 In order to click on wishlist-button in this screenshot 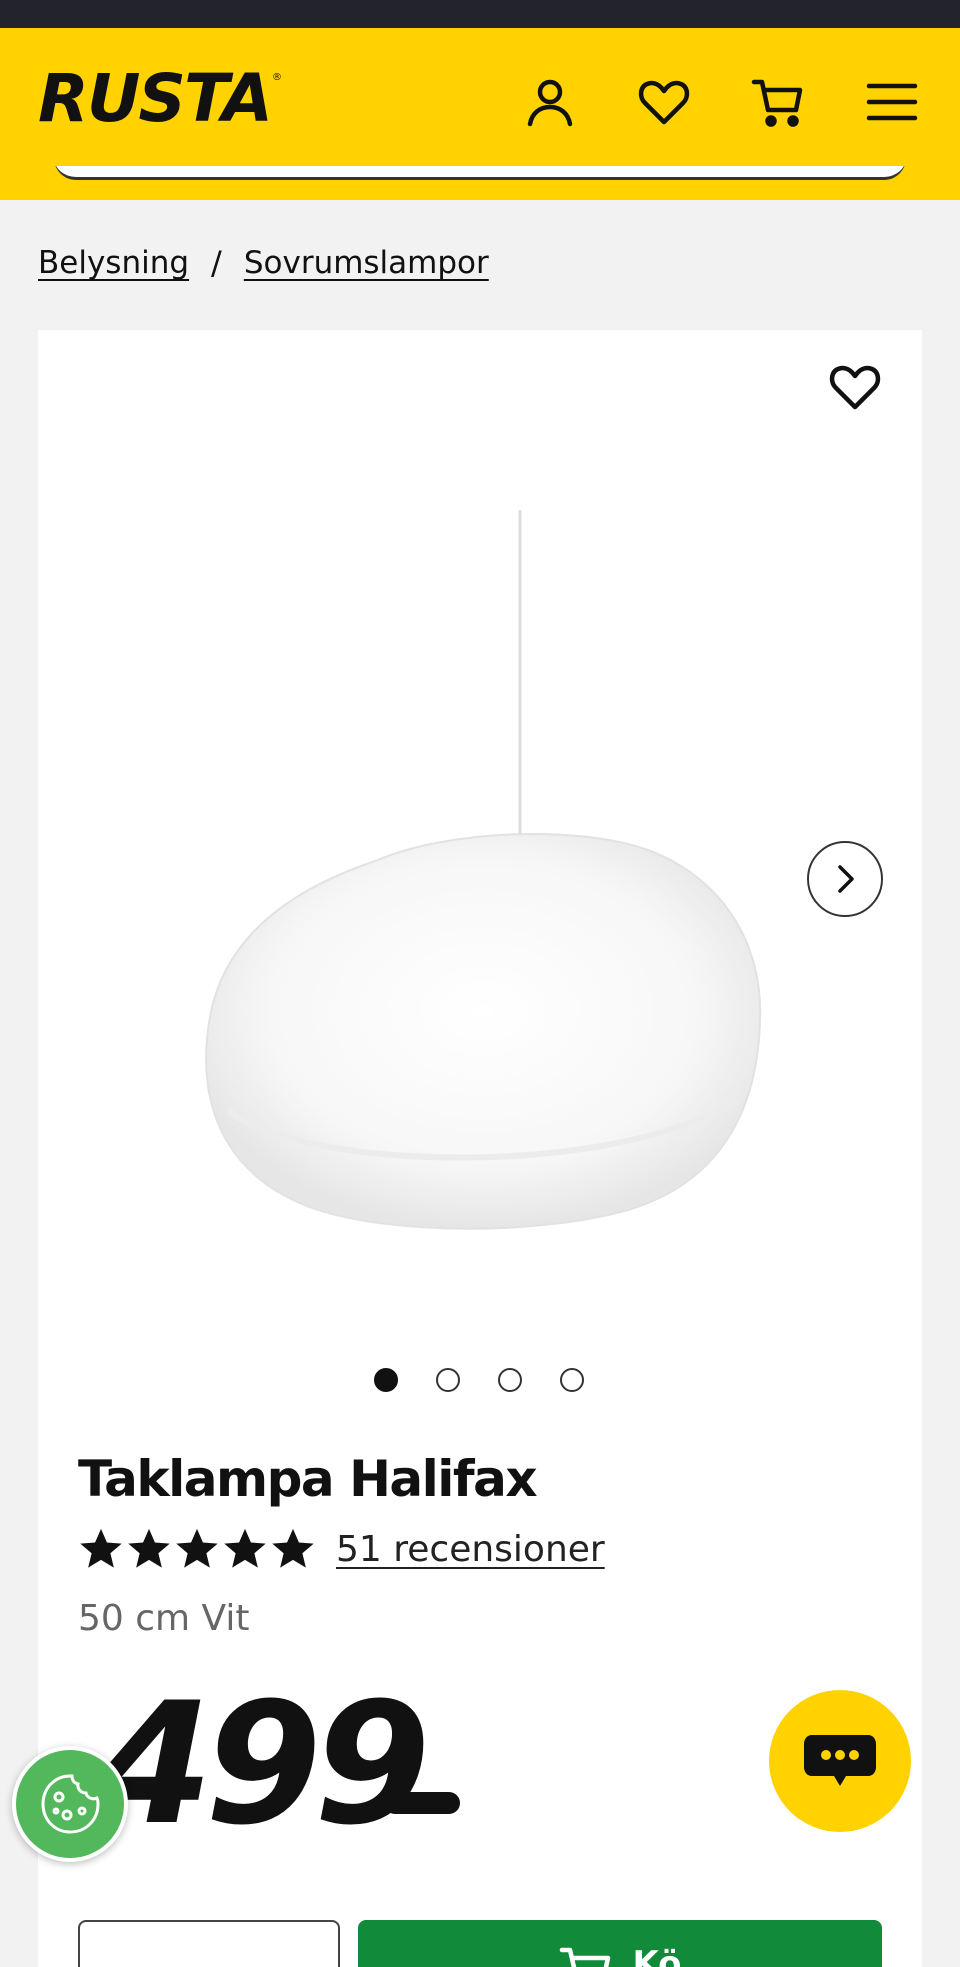, I will do `click(664, 102)`.